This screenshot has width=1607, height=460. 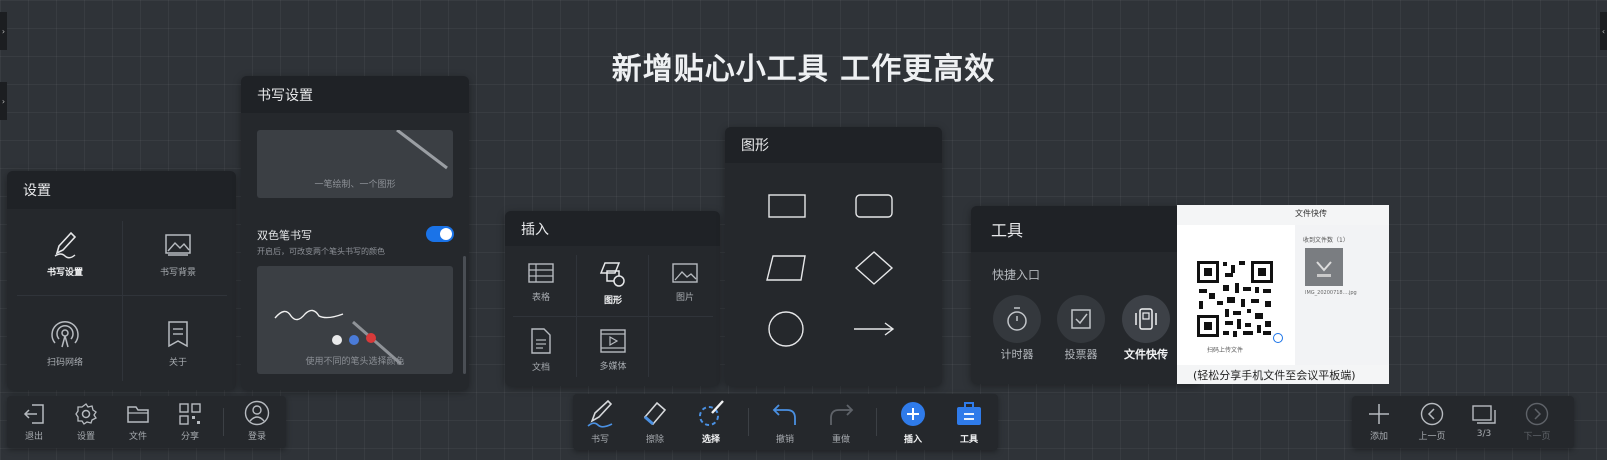 What do you see at coordinates (256, 437) in the screenshot?
I see `login-label: 登录` at bounding box center [256, 437].